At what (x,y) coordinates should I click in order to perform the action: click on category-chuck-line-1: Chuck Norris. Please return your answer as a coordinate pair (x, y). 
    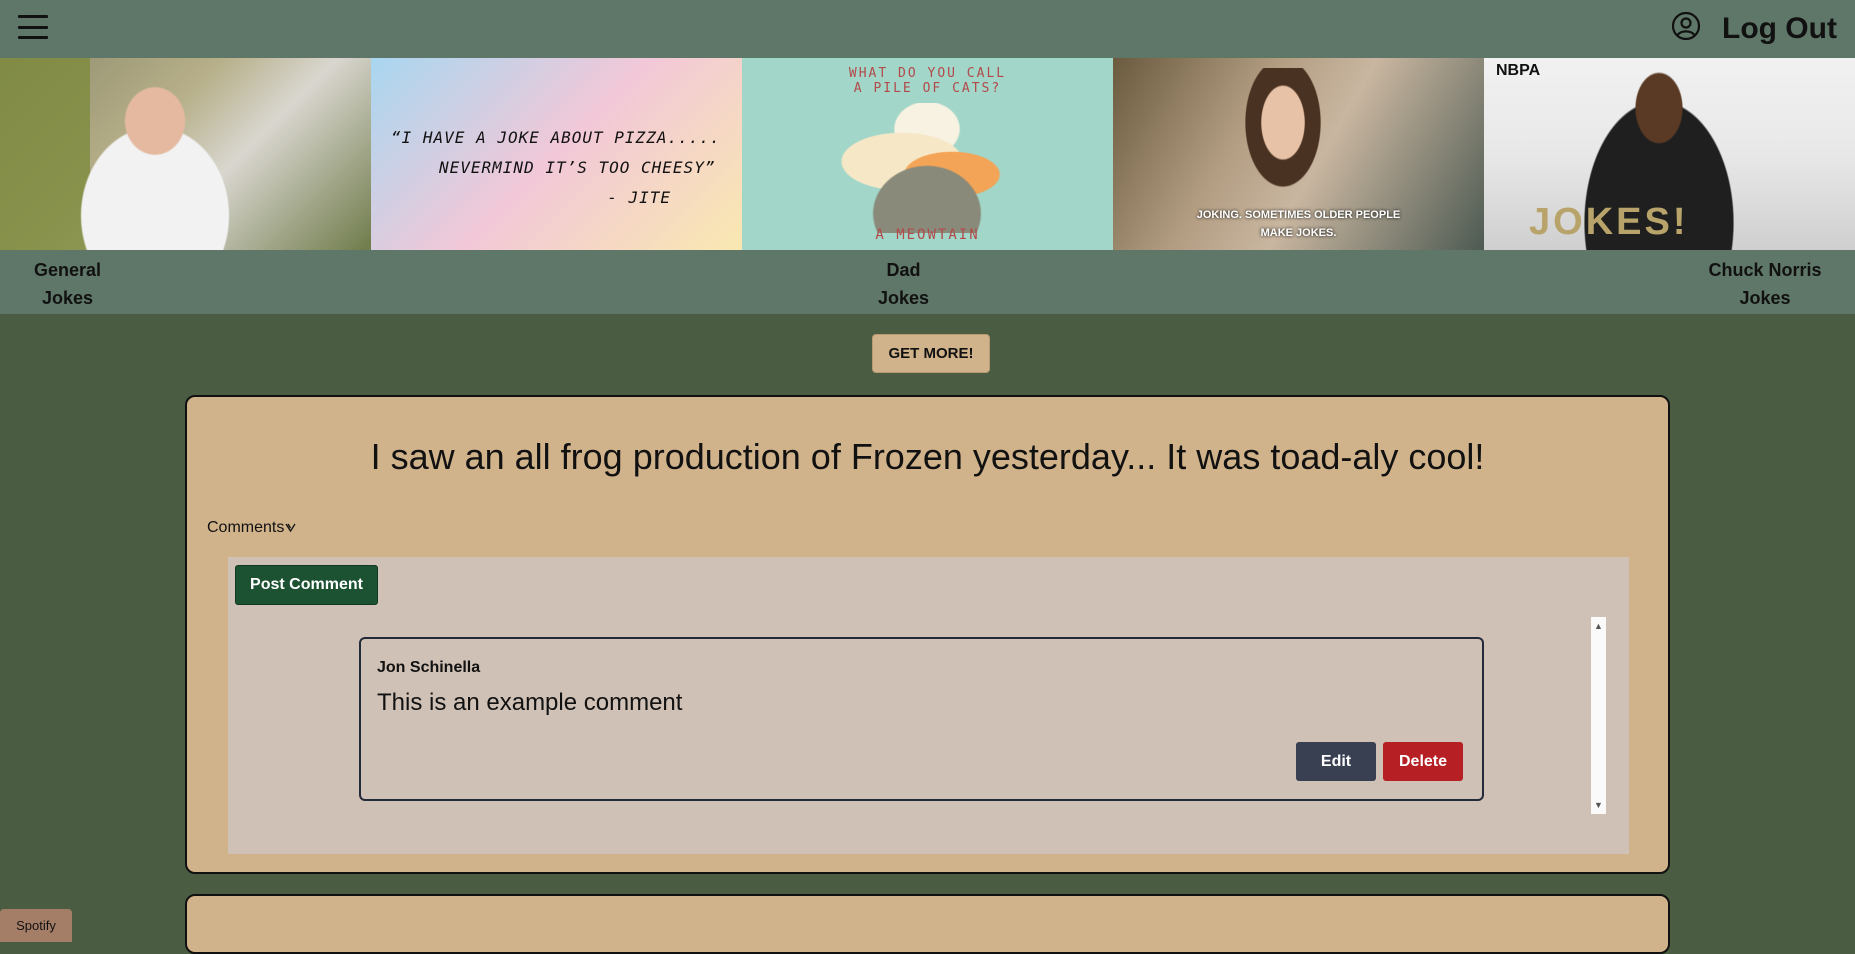
    Looking at the image, I should click on (1765, 270).